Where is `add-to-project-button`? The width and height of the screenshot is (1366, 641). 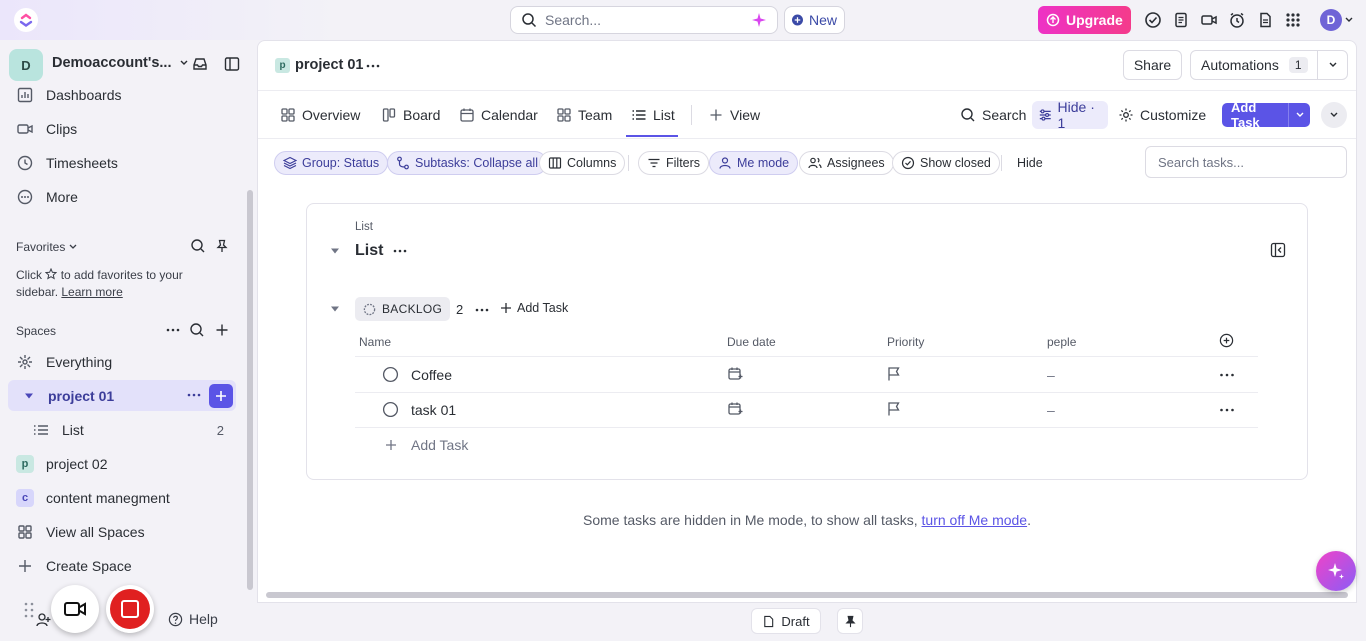
add-to-project-button is located at coordinates (221, 396).